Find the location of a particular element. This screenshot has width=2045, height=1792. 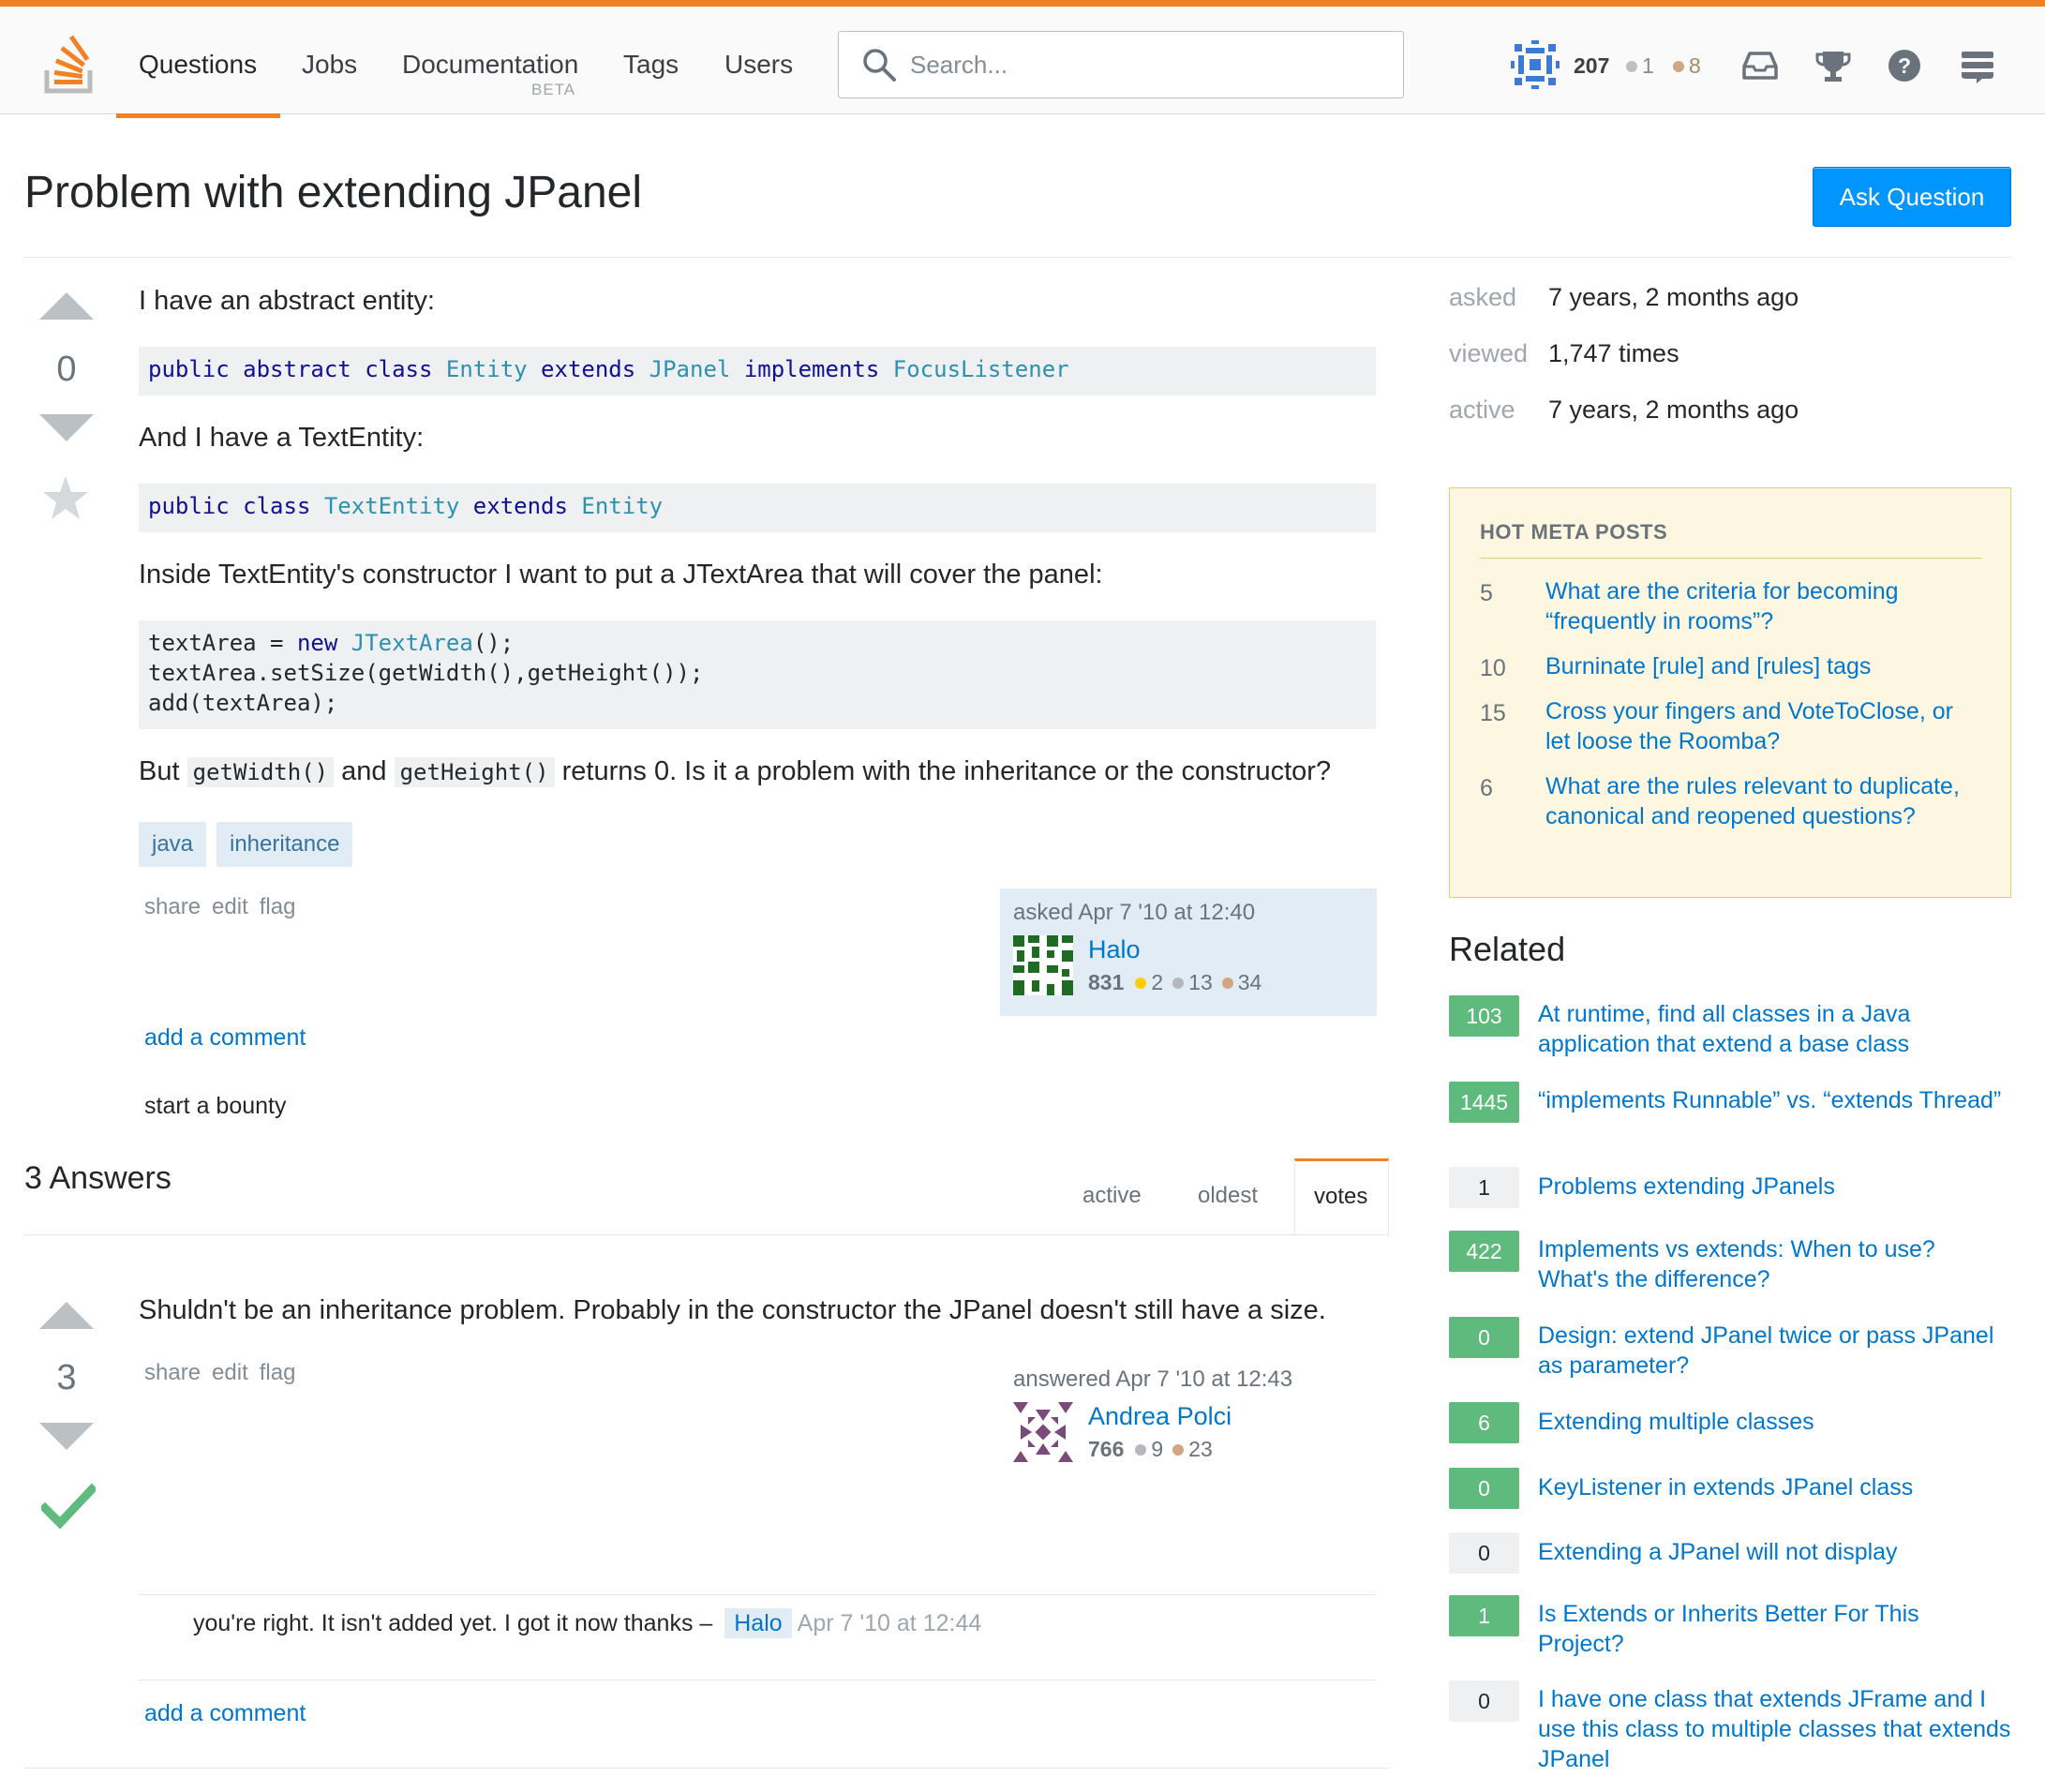

achievements-trophy-icon is located at coordinates (1833, 66).